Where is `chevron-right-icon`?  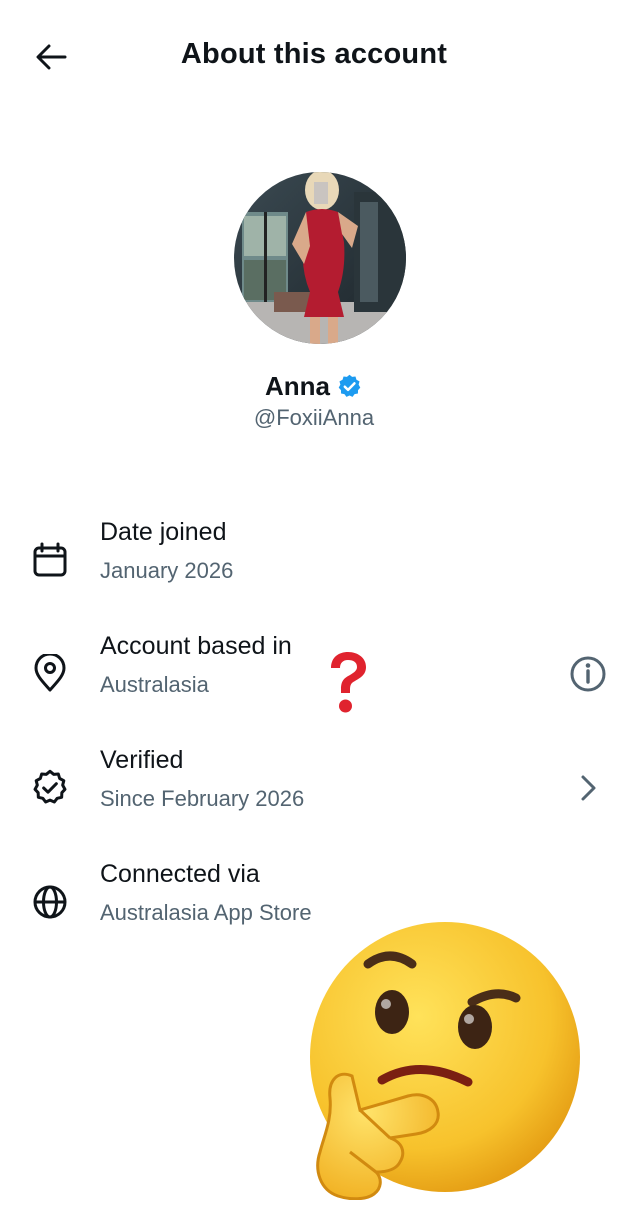
chevron-right-icon is located at coordinates (588, 788).